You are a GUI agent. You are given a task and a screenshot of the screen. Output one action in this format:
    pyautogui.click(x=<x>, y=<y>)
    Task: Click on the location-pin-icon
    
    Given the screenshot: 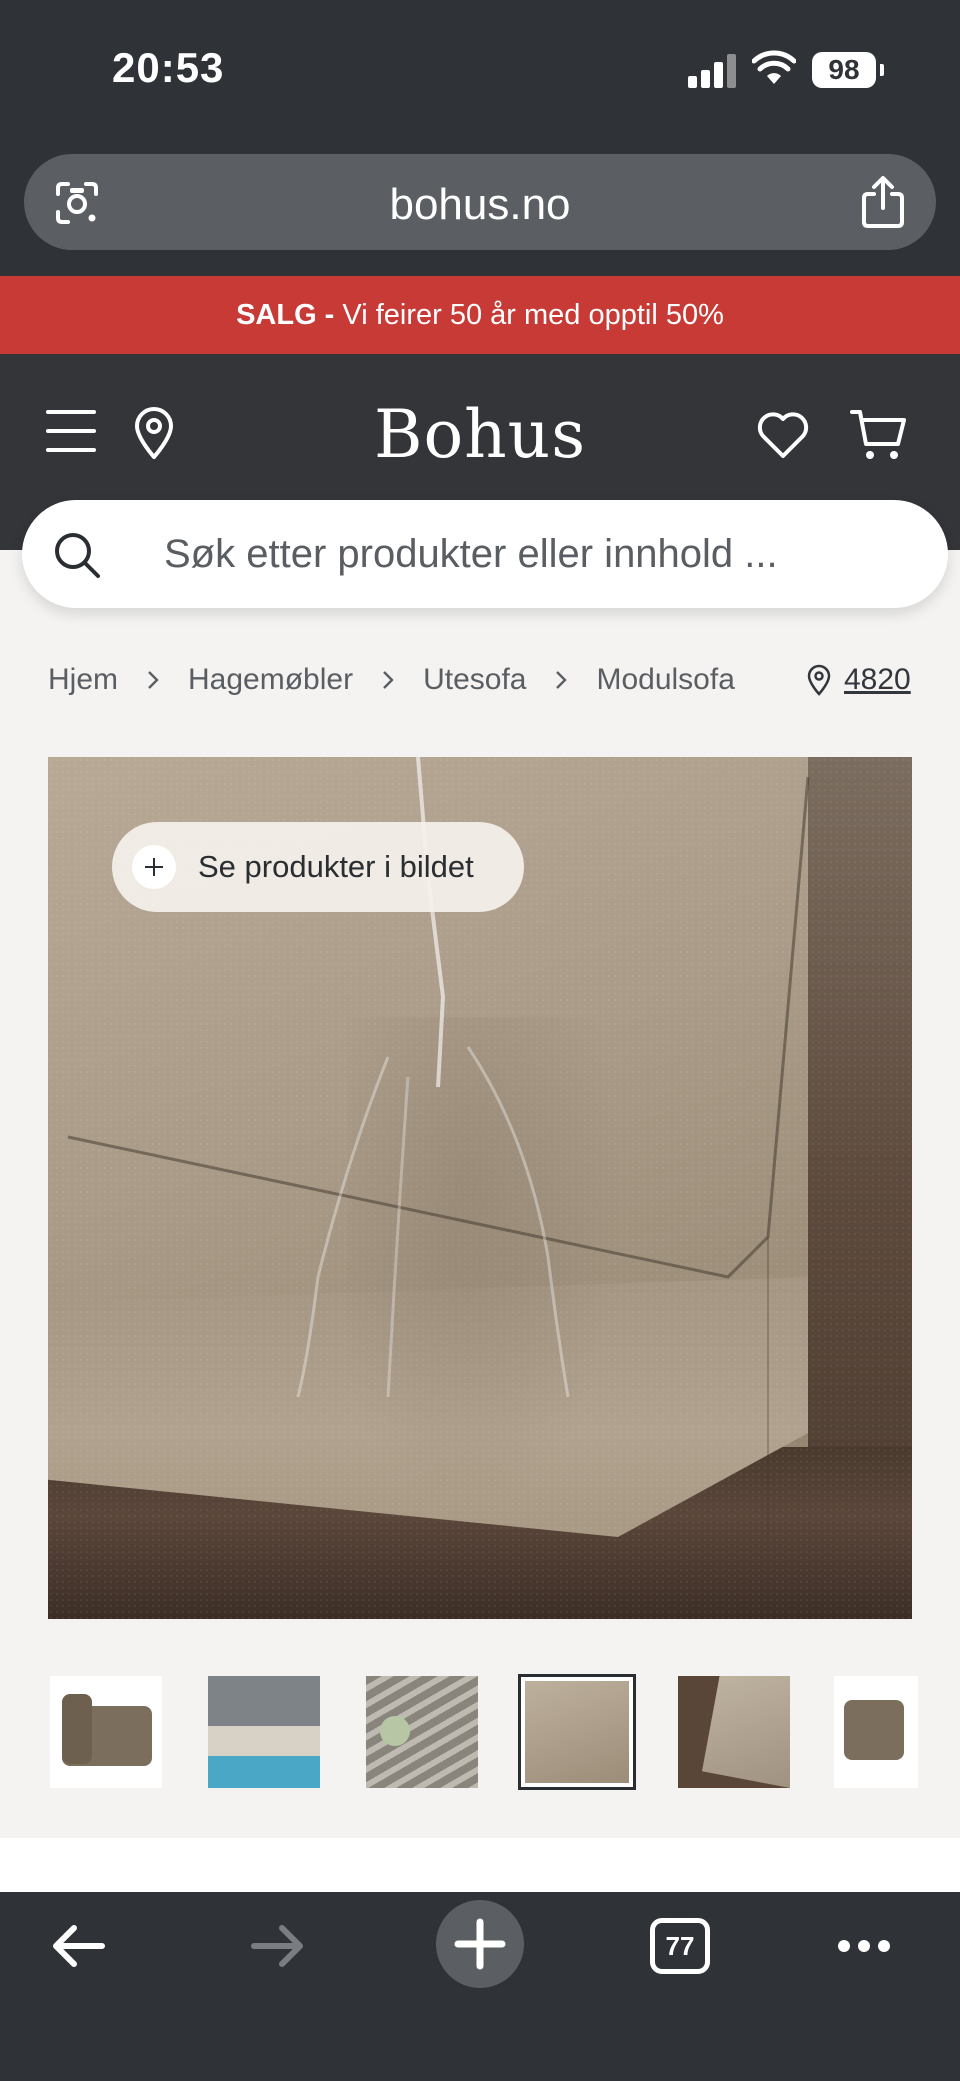 What is the action you would take?
    pyautogui.click(x=819, y=680)
    